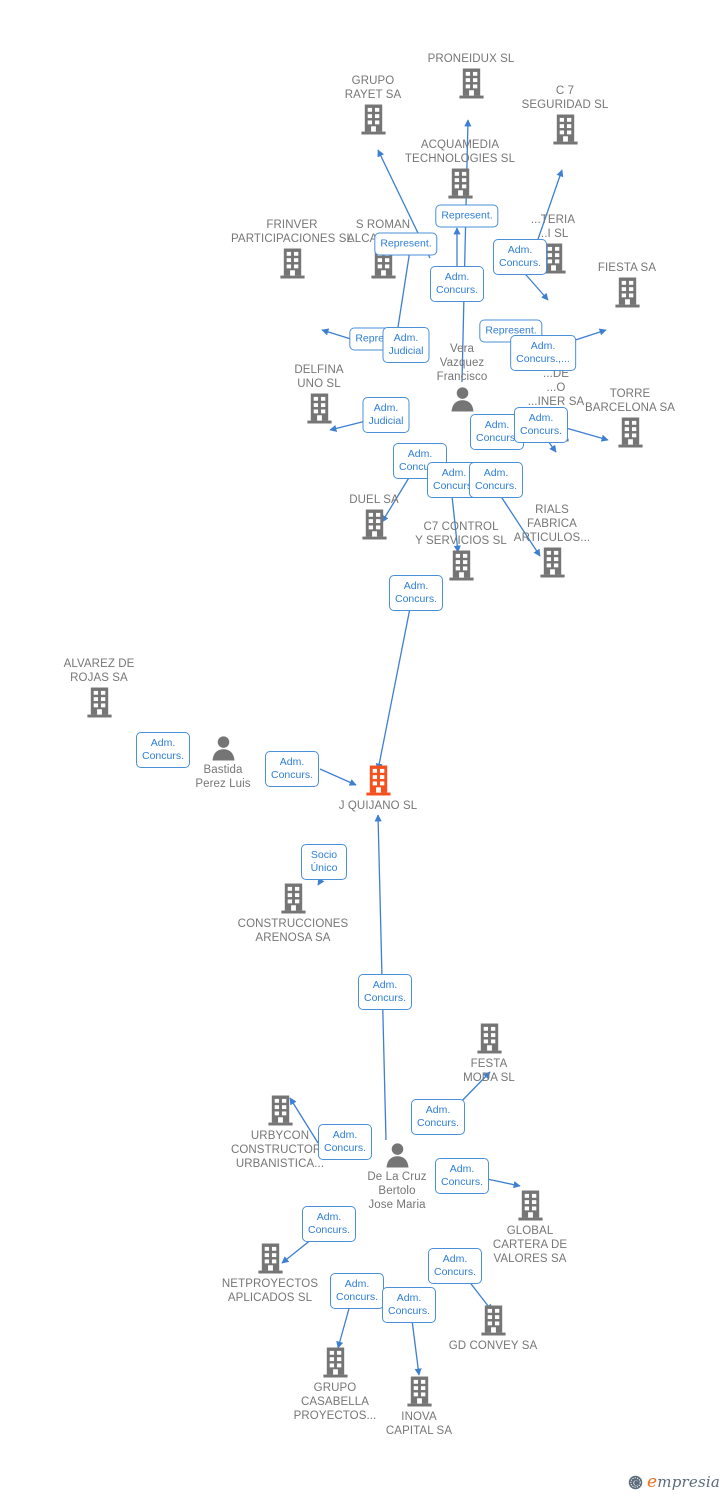  Describe the element at coordinates (378, 806) in the screenshot. I see `node-label: J QUIJANO SL` at that location.